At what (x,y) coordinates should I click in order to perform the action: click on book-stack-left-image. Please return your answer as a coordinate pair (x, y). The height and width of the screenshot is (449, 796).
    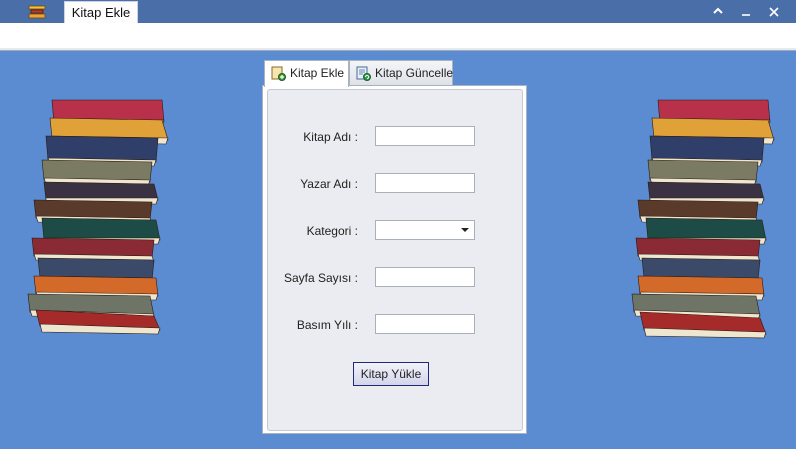
    Looking at the image, I should click on (98, 217).